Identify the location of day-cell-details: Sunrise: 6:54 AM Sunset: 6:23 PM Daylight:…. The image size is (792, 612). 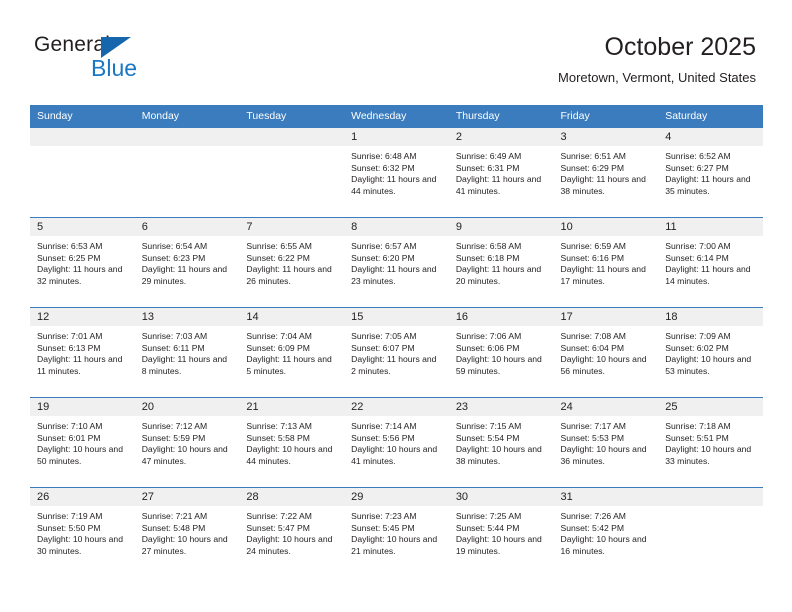
(187, 261).